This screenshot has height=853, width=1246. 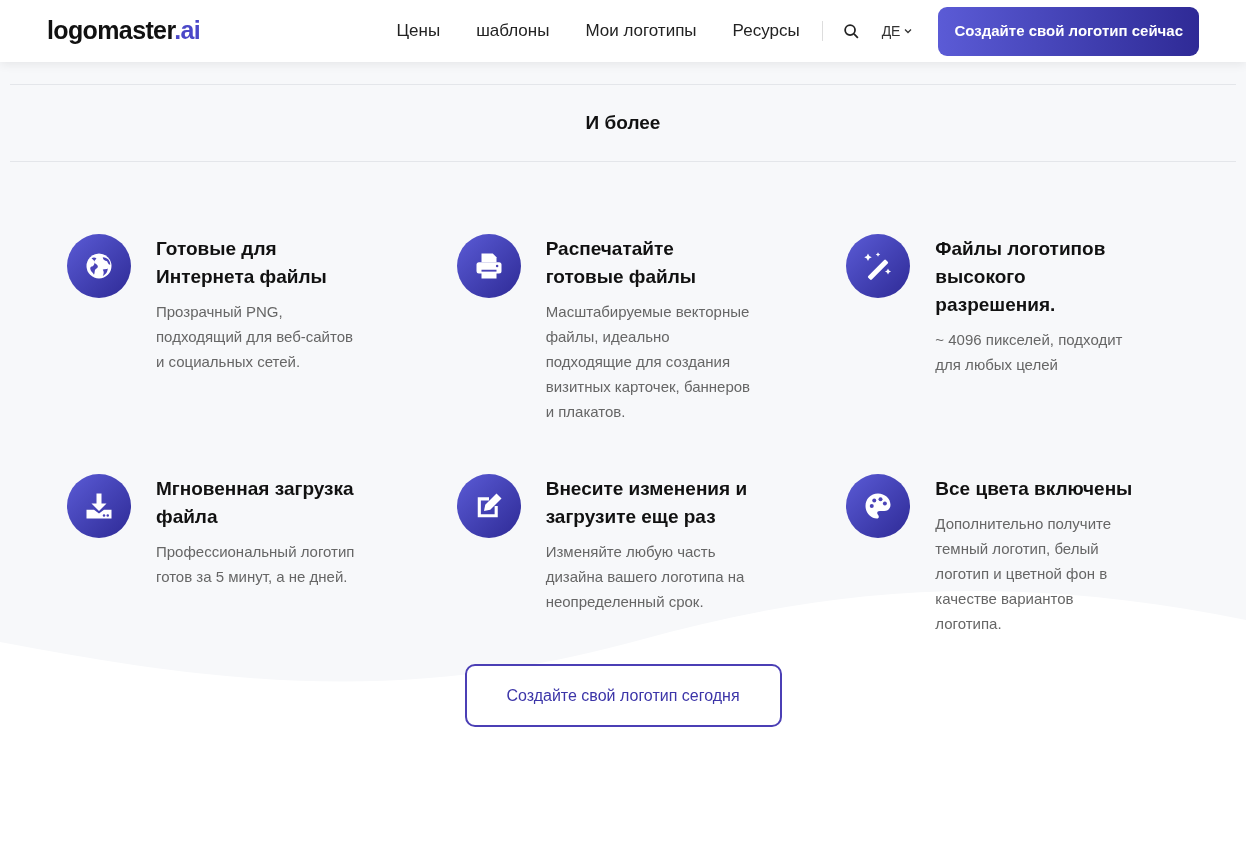 I want to click on nav-link: шаблоны, so click(x=513, y=31).